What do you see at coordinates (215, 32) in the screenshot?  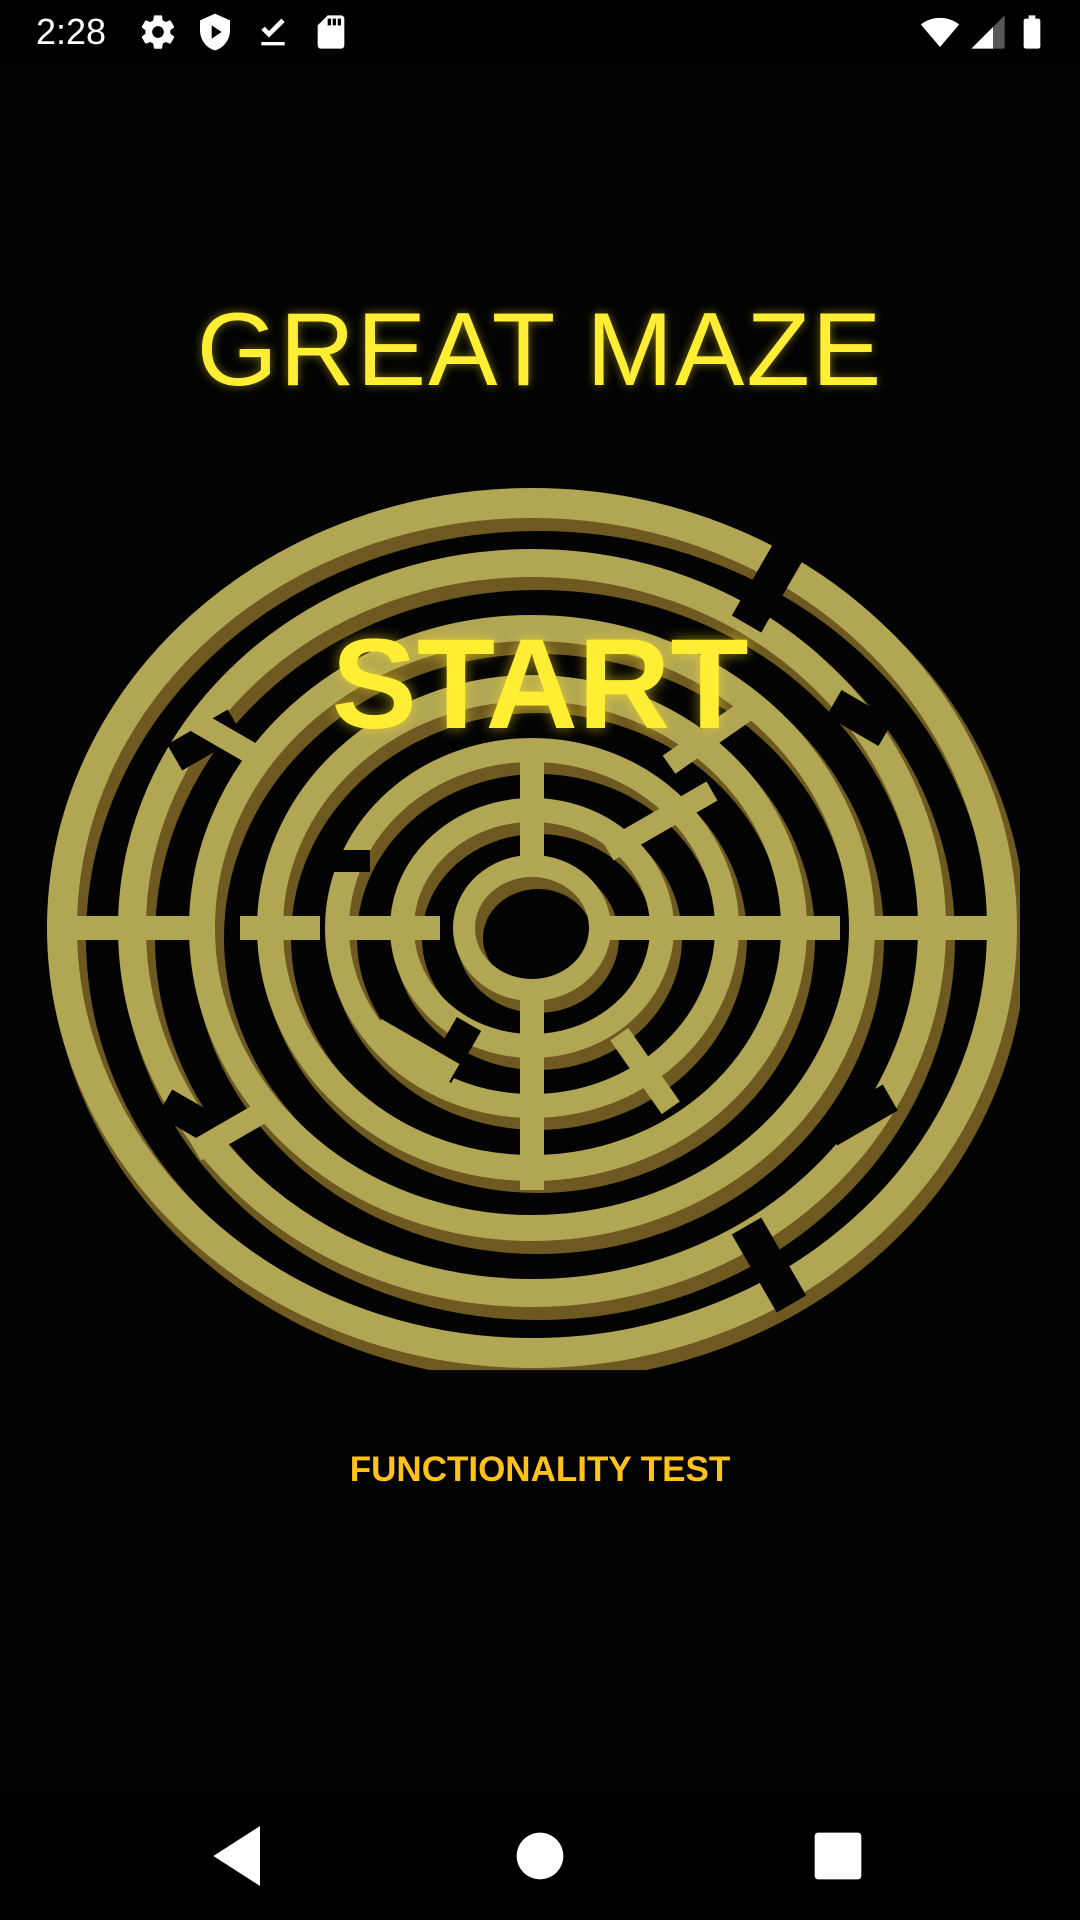 I see `shield-play-icon` at bounding box center [215, 32].